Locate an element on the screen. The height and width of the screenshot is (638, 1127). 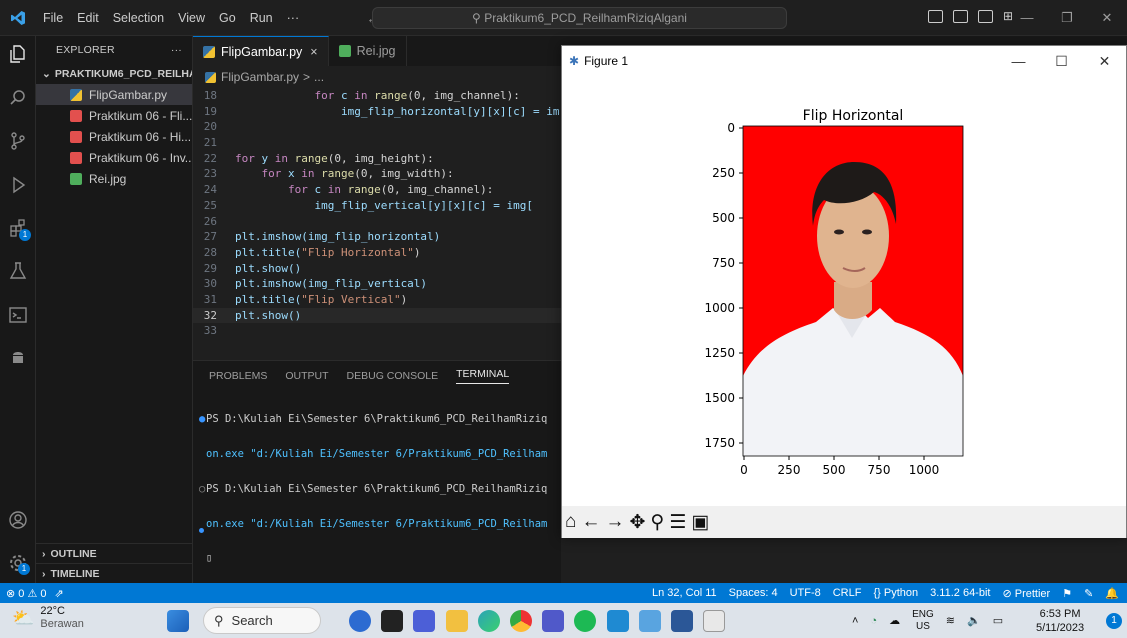
language-indicator: ENG US is located at coordinates (923, 621).